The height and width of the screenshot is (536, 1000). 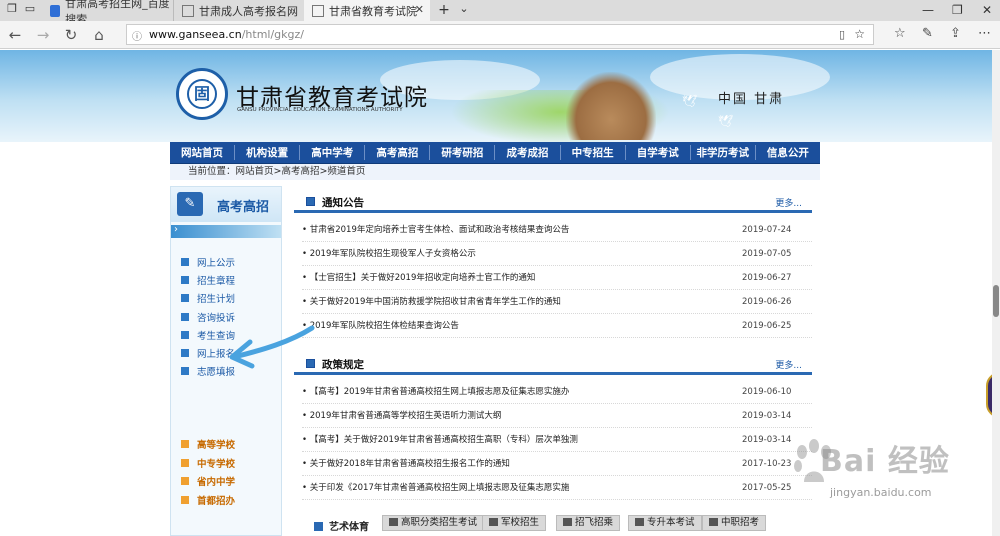 I want to click on page-info-icon: ⓘ, so click(x=137, y=35).